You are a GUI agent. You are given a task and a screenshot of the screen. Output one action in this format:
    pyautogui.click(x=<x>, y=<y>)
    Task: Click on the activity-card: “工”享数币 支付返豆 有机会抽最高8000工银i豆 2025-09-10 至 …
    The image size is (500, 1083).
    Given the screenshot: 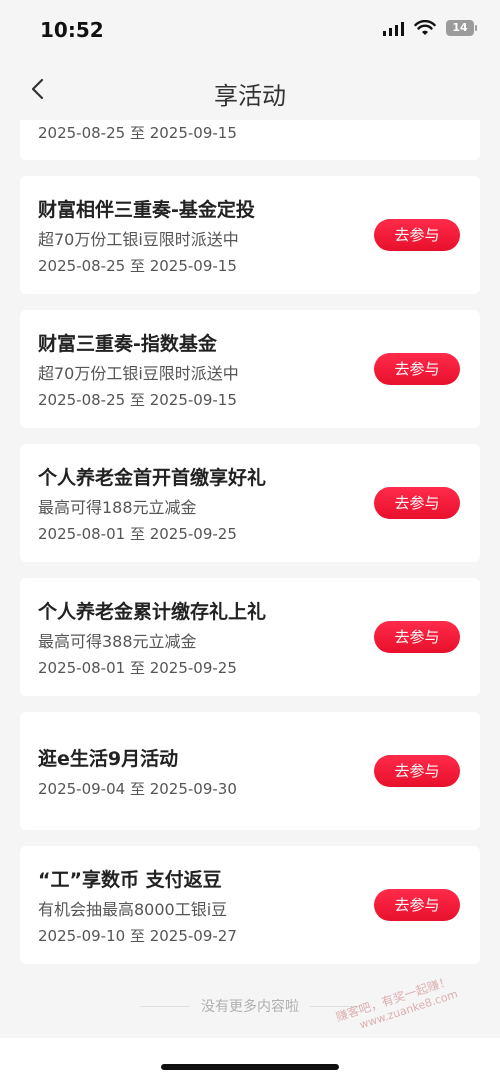 What is the action you would take?
    pyautogui.click(x=250, y=905)
    